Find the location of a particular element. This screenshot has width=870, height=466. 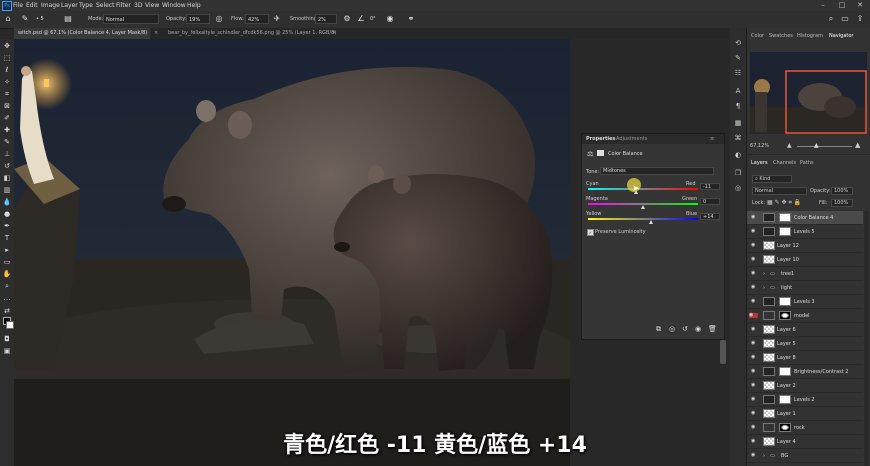

menu-type: Type is located at coordinates (86, 5).